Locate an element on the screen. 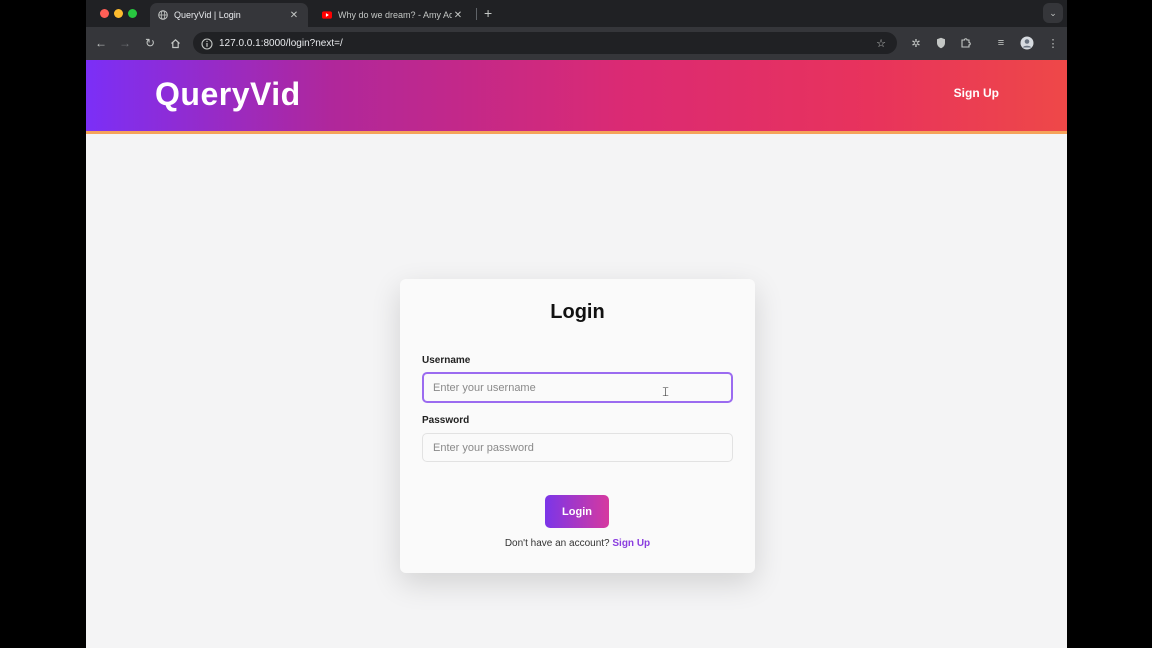 The height and width of the screenshot is (648, 1152). forward-icon: → is located at coordinates (125, 43).